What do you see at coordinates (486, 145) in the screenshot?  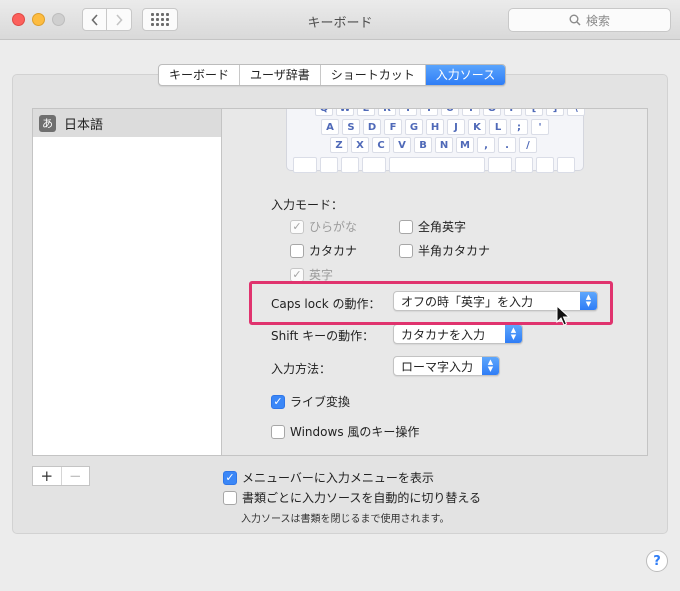 I see `keyboard-key: ,` at bounding box center [486, 145].